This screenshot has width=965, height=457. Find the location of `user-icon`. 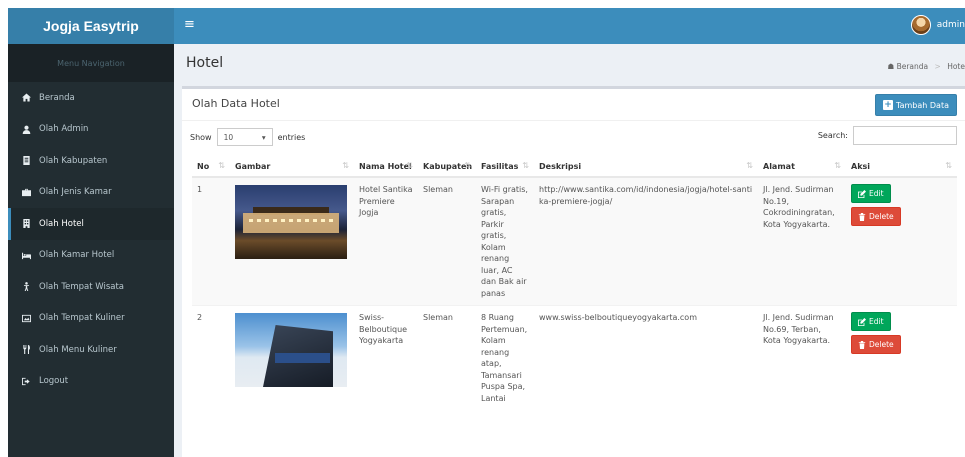

user-icon is located at coordinates (26, 129).